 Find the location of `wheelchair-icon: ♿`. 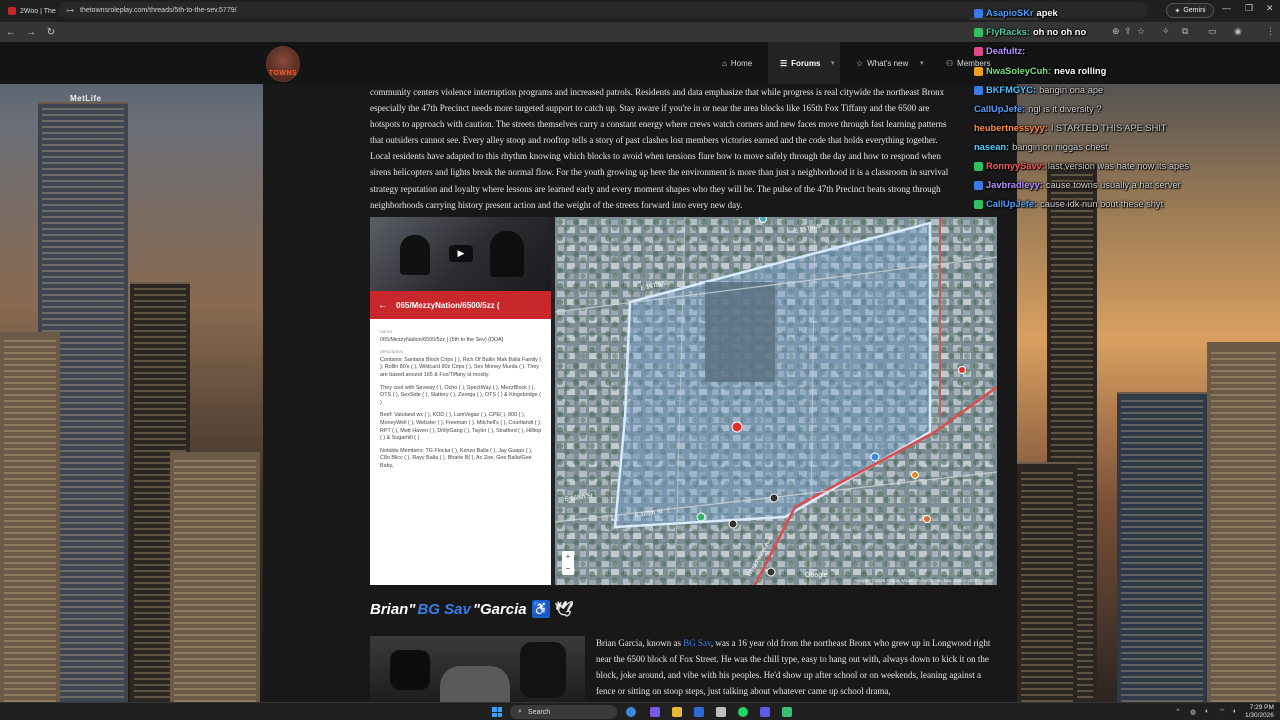

wheelchair-icon: ♿ is located at coordinates (540, 609).